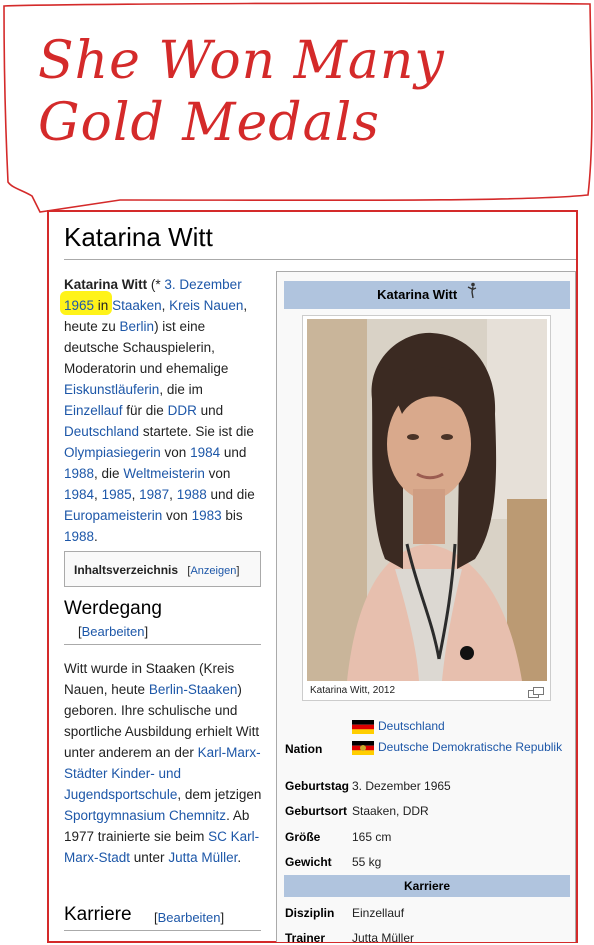  I want to click on toc-show-link: Anzeigen, so click(213, 571).